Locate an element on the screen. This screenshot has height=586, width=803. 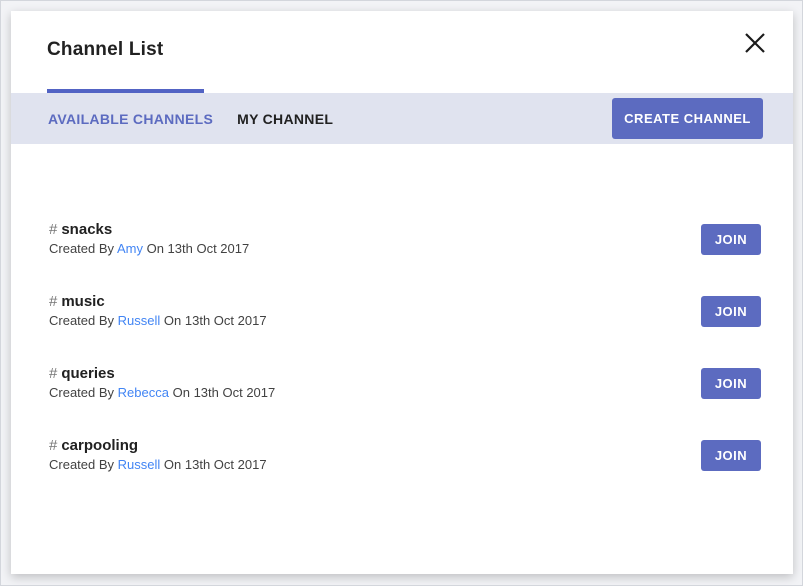
channel-name-line: # carpooling is located at coordinates (158, 446).